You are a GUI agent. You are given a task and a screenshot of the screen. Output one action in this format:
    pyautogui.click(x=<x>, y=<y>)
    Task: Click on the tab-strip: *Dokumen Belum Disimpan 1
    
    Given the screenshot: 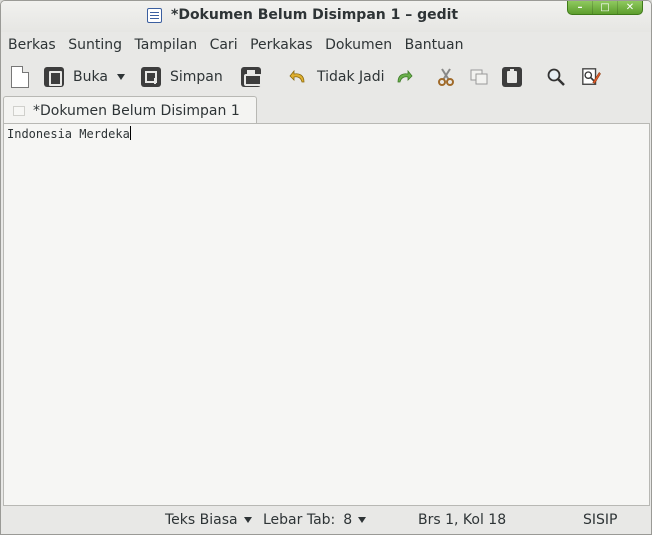 What is the action you would take?
    pyautogui.click(x=326, y=109)
    